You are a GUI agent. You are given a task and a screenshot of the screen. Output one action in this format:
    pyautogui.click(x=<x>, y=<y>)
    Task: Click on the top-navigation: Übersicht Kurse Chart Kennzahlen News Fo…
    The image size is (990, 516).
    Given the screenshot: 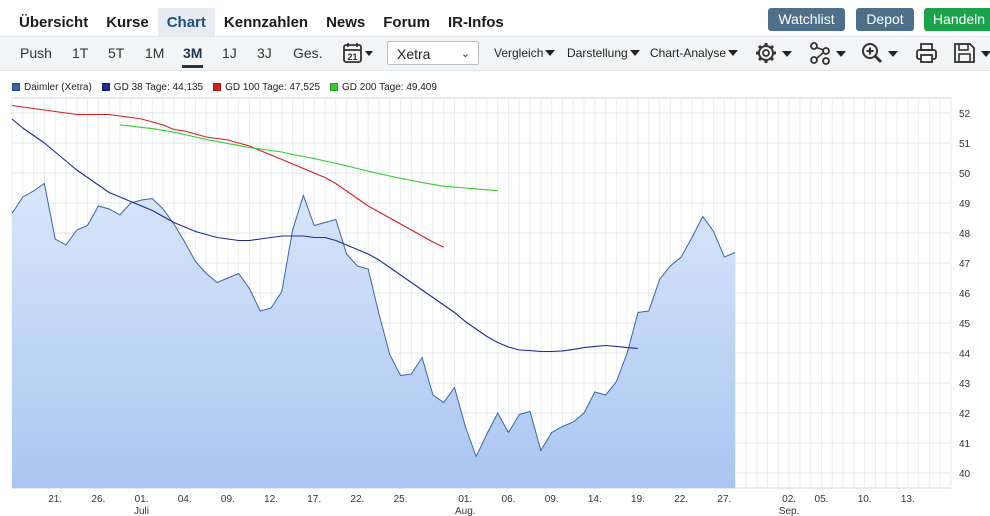 What is the action you would take?
    pyautogui.click(x=495, y=19)
    